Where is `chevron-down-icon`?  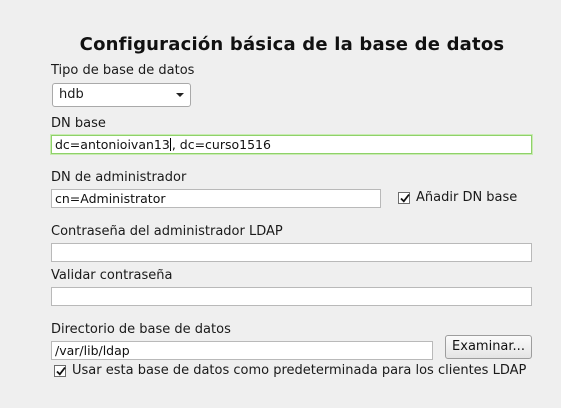 chevron-down-icon is located at coordinates (180, 95).